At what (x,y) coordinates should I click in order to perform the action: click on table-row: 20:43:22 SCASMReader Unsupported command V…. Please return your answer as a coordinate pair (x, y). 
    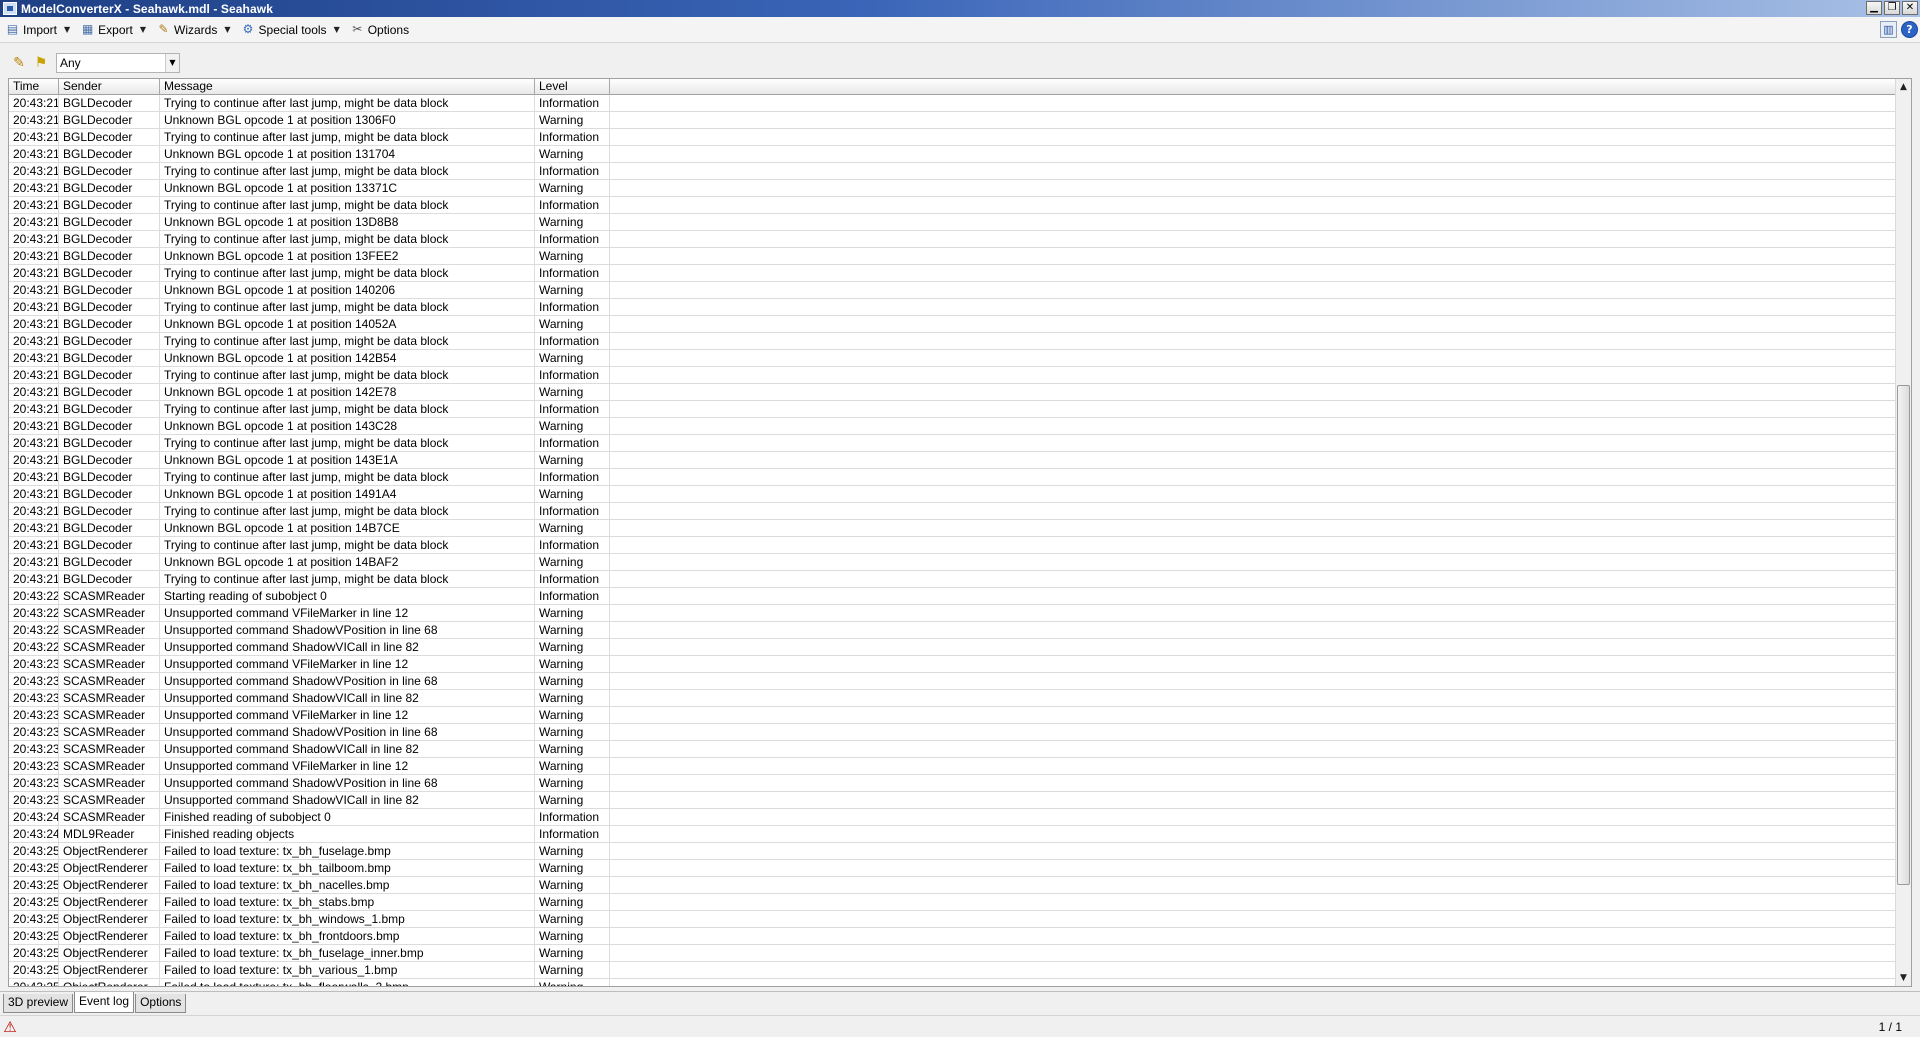
    Looking at the image, I should click on (953, 613).